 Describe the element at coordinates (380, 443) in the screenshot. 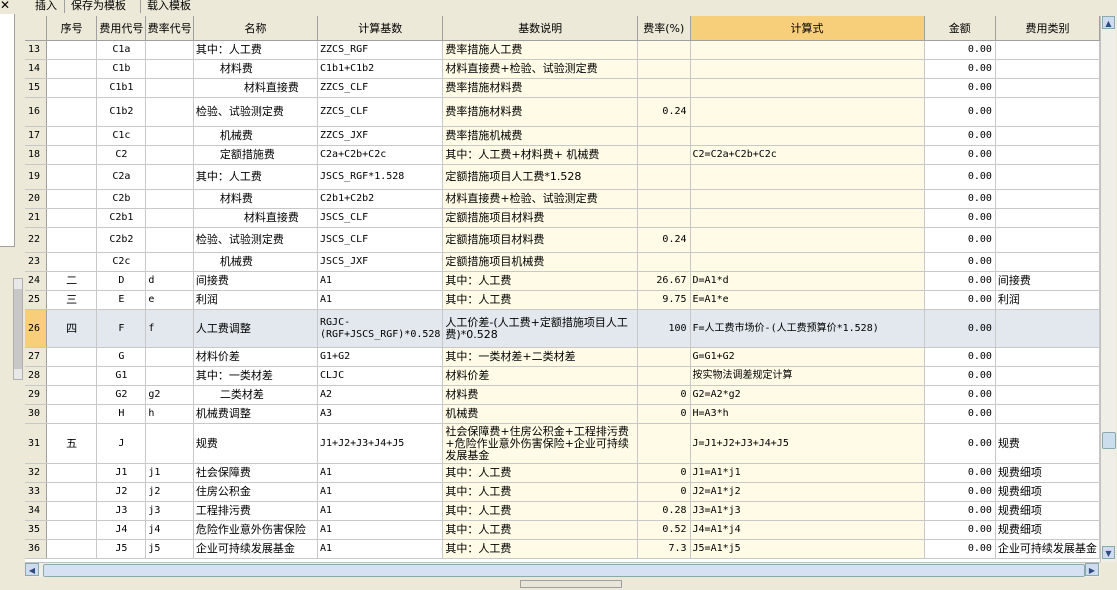

I see `calc-base-cell: J1+J2+J3+J4+J5` at that location.